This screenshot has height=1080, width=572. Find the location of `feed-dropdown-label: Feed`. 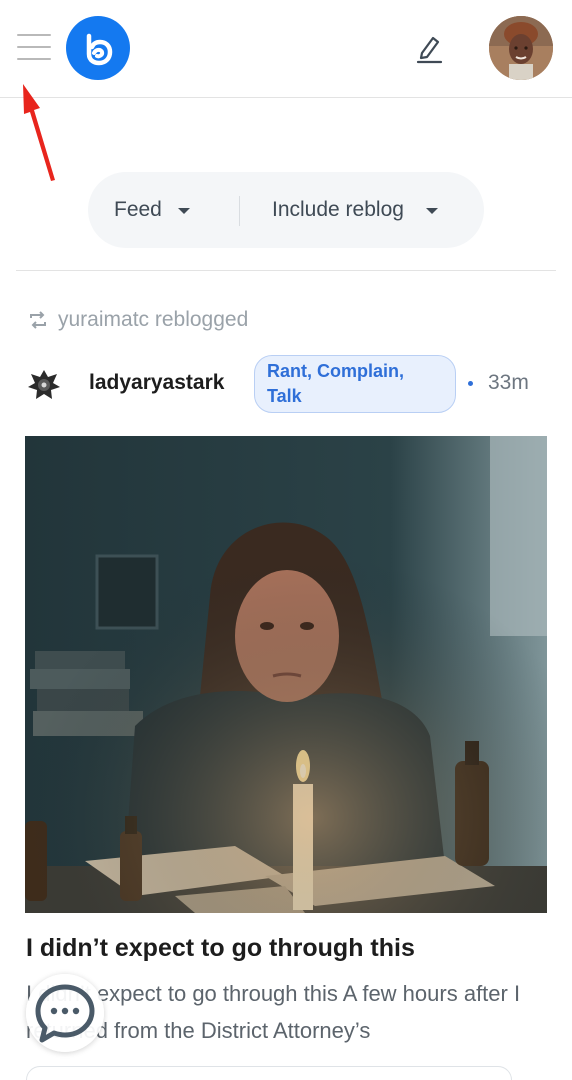

feed-dropdown-label: Feed is located at coordinates (138, 209).